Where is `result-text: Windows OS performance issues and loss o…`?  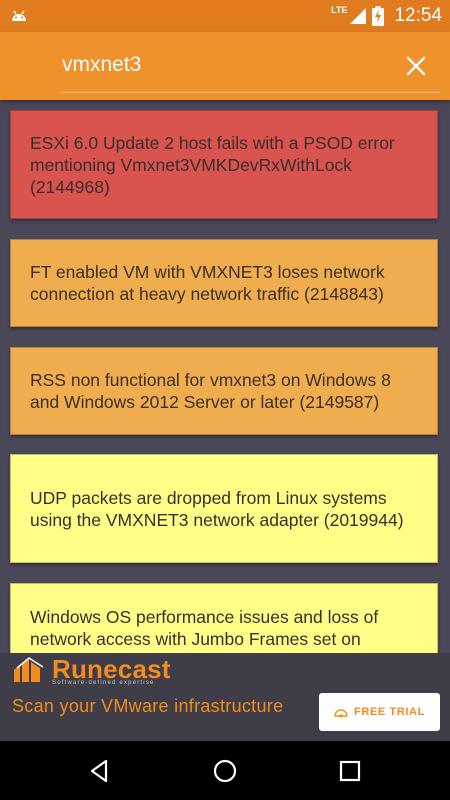
result-text: Windows OS performance issues and loss o… is located at coordinates (204, 628).